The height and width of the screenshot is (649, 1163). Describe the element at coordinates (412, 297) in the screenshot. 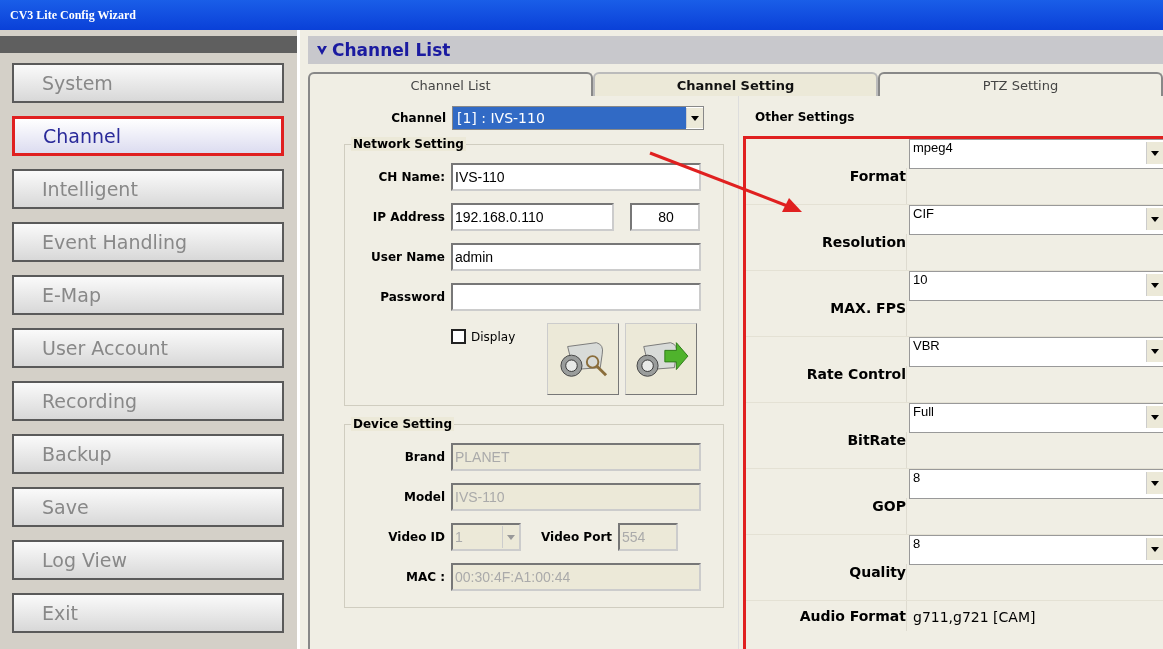

I see `field-label: Password` at that location.